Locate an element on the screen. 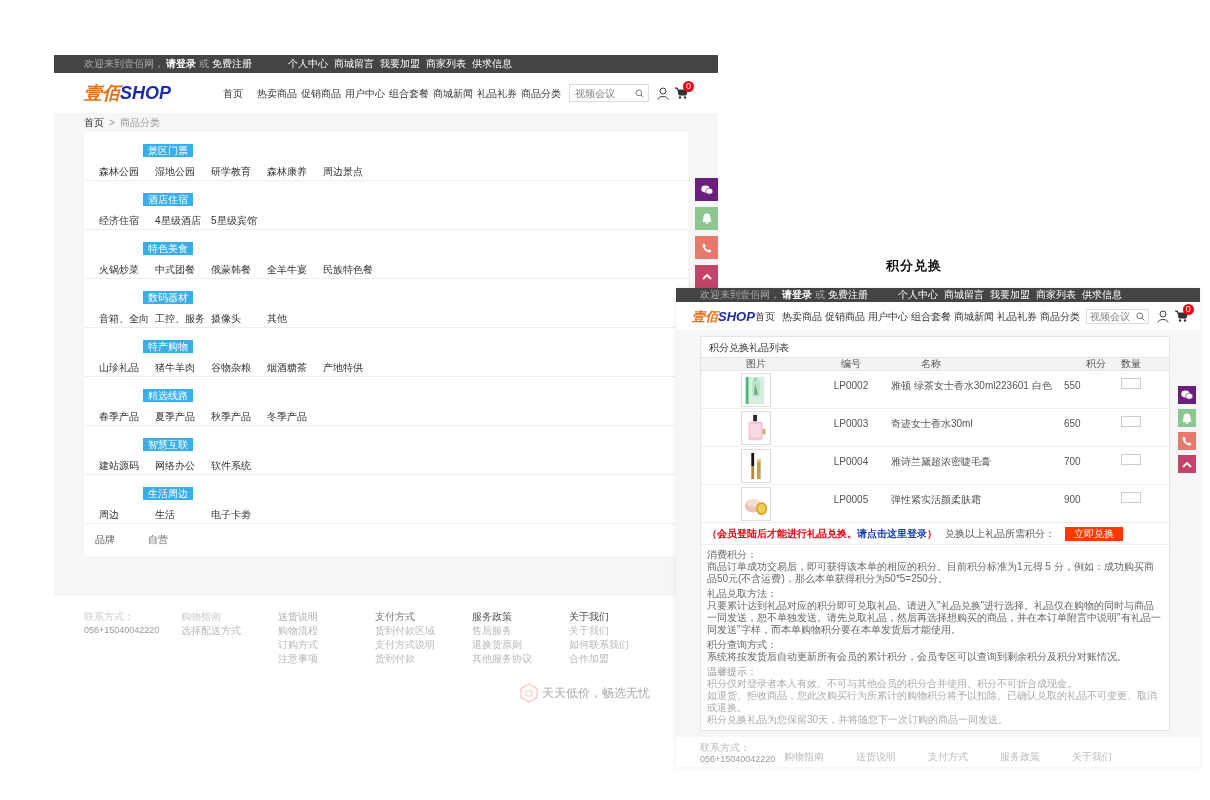 The width and height of the screenshot is (1210, 800). category-link: 谷物杂粮 is located at coordinates (239, 368).